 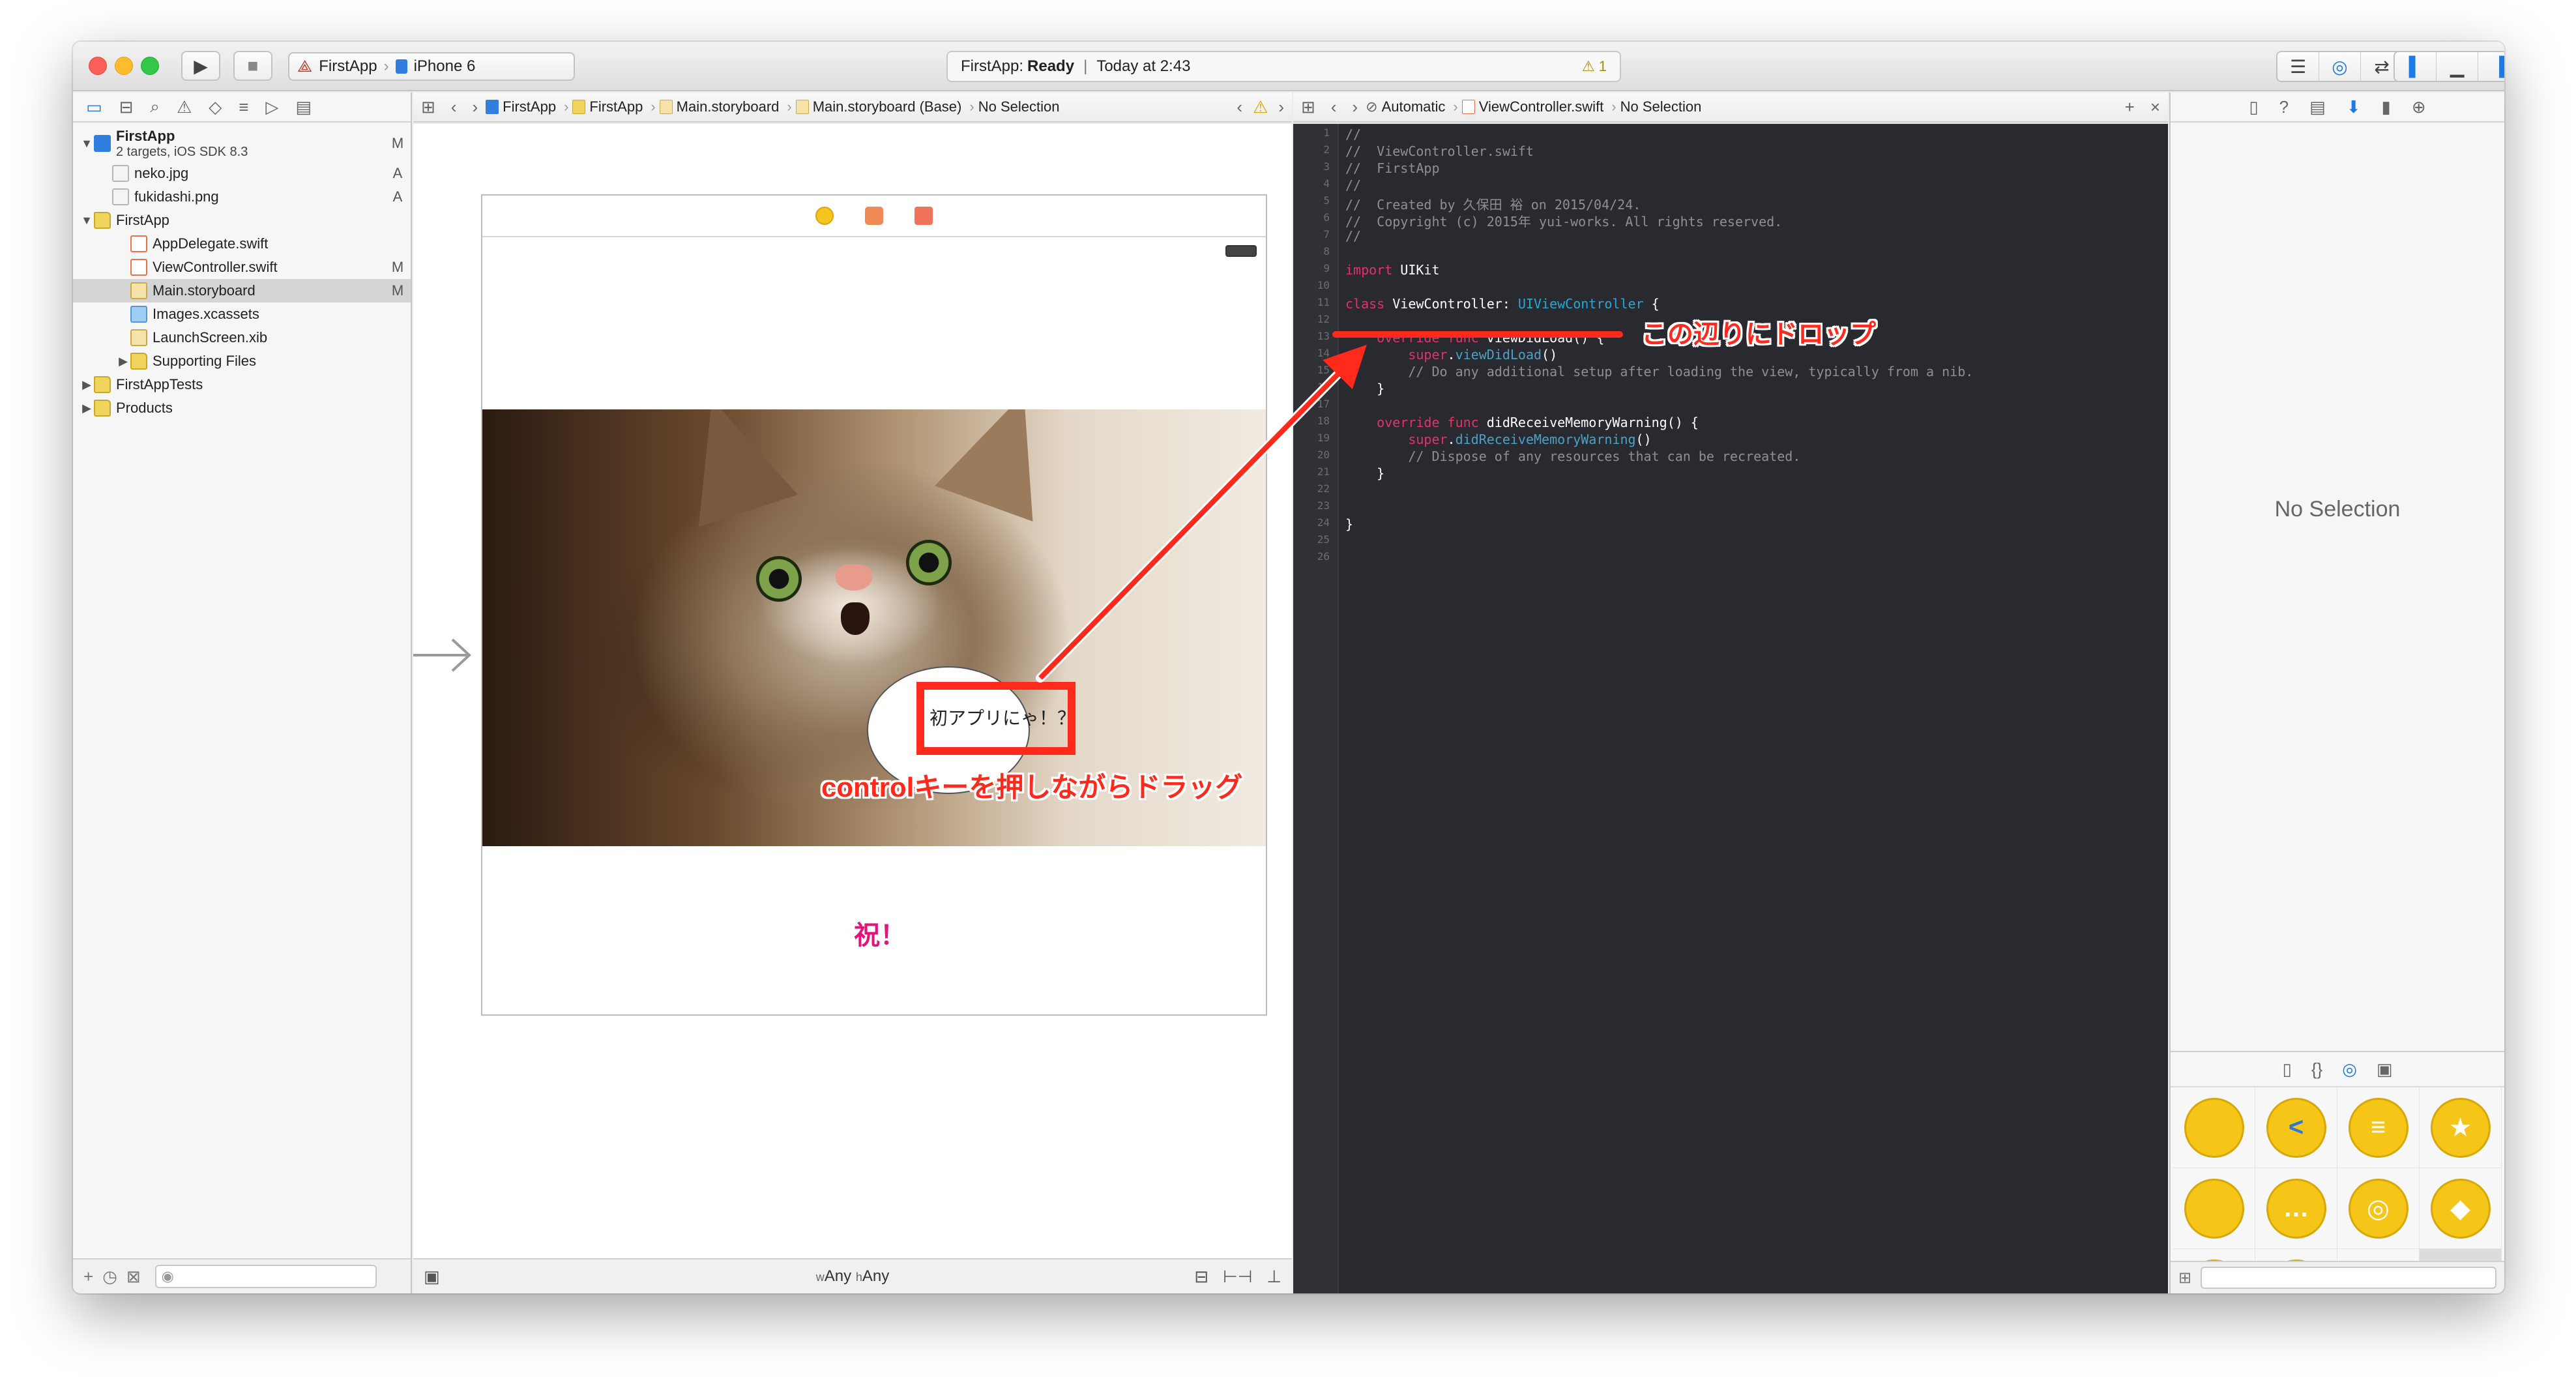 I want to click on zoom-window-button, so click(x=150, y=66).